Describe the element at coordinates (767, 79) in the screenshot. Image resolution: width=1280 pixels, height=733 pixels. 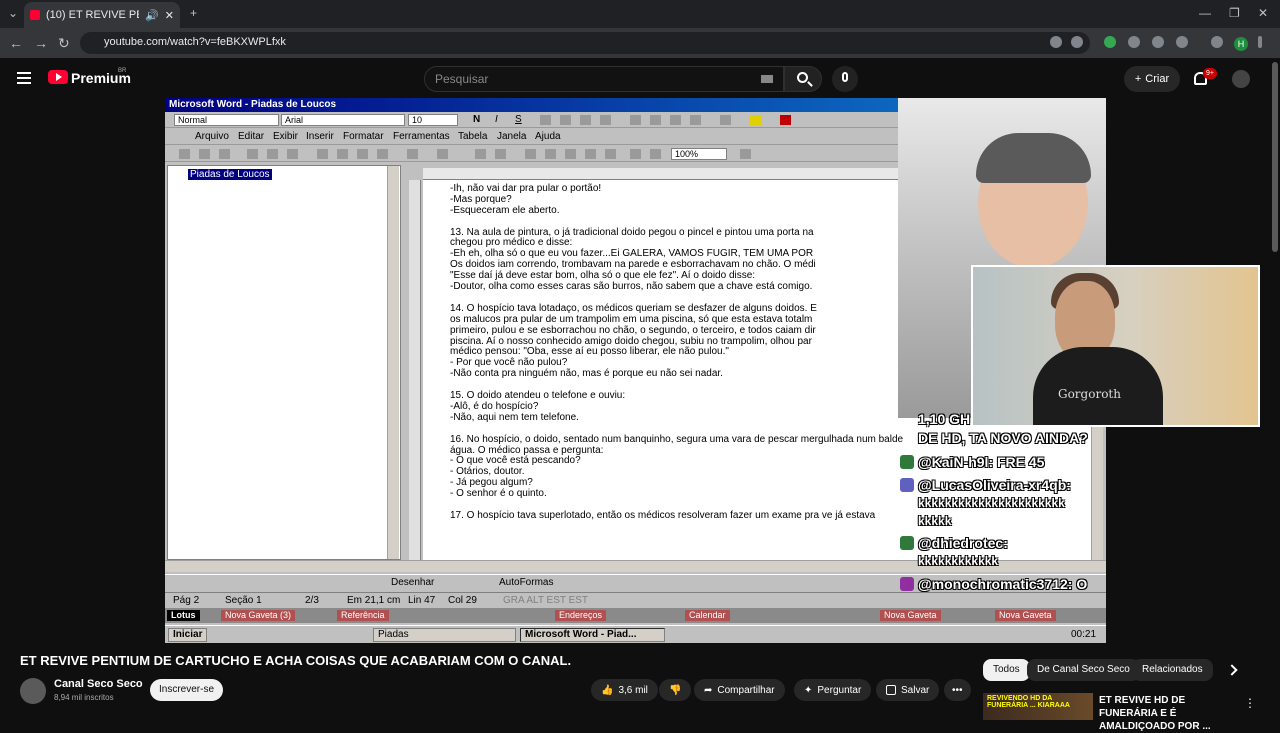
I see `keyboard-icon` at that location.